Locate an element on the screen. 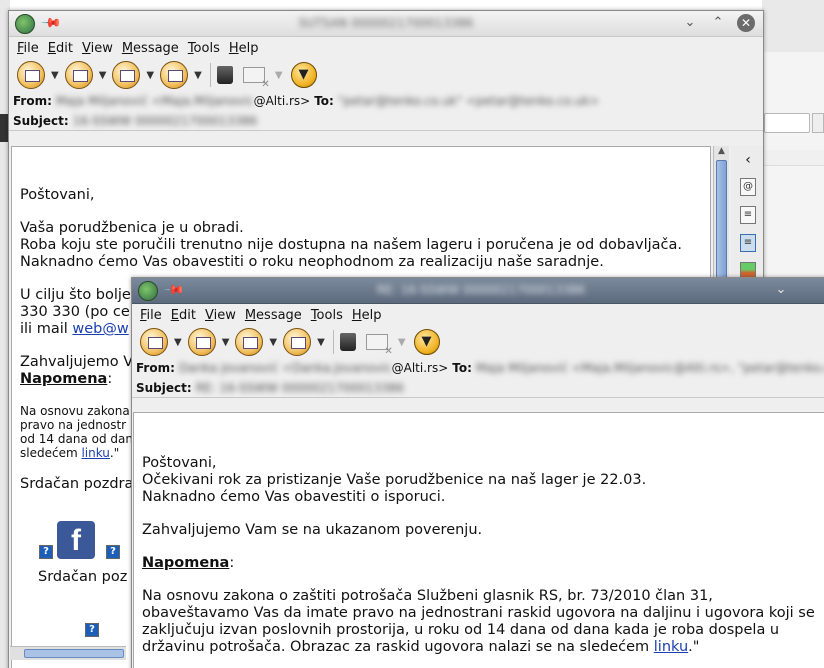 The width and height of the screenshot is (824, 668). window-title: SUTSAN 0000021700013386 is located at coordinates (386, 23).